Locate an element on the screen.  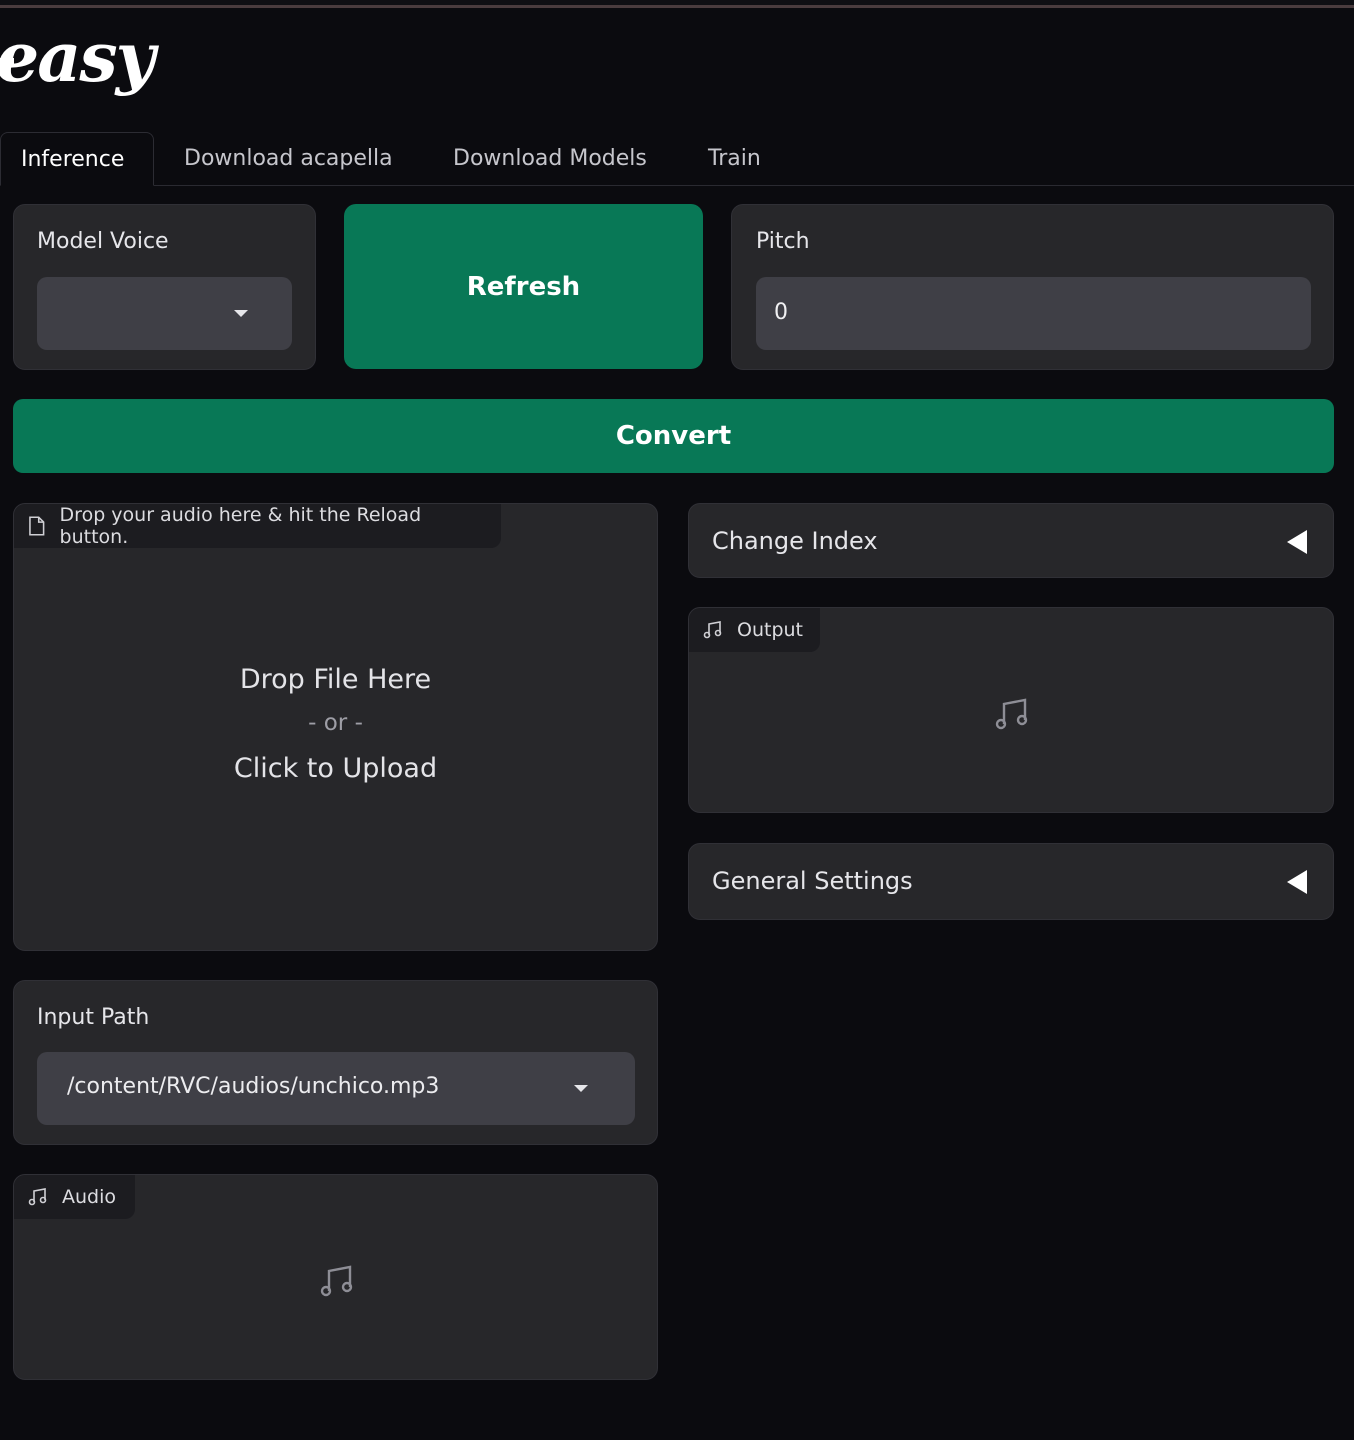
change-index-label: Change Index is located at coordinates (795, 541).